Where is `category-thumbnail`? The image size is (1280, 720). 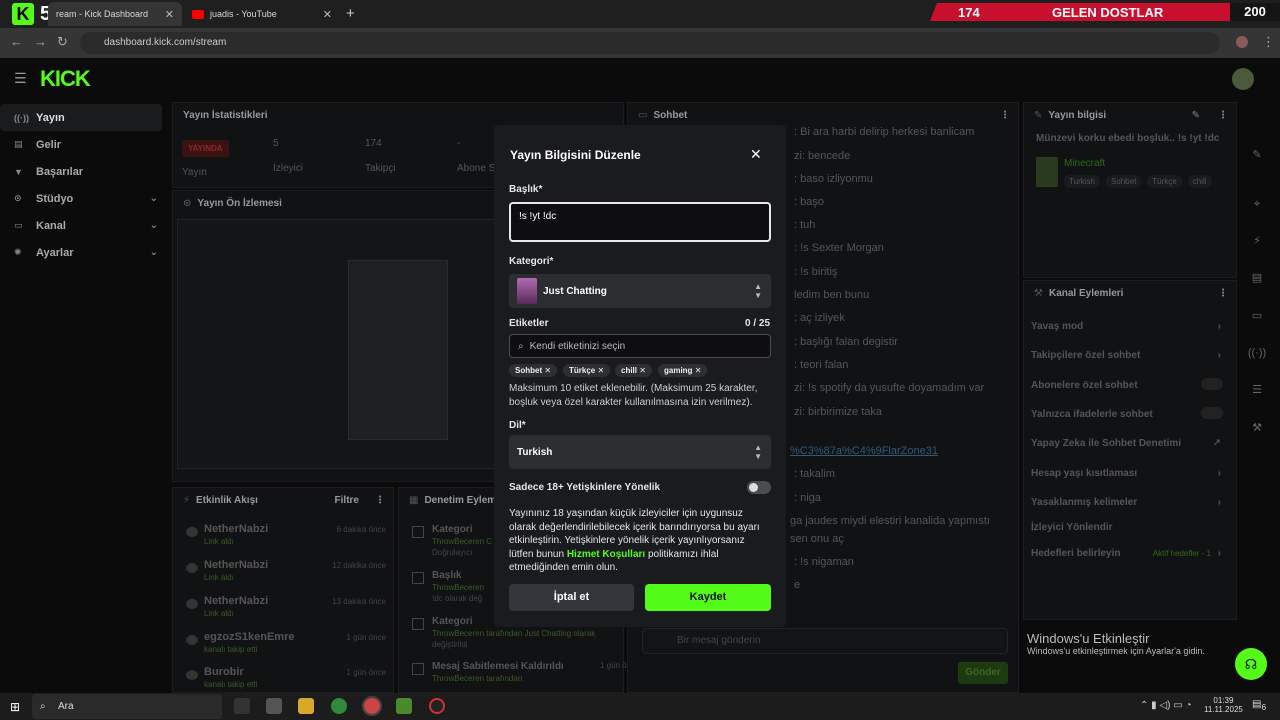 category-thumbnail is located at coordinates (1047, 172).